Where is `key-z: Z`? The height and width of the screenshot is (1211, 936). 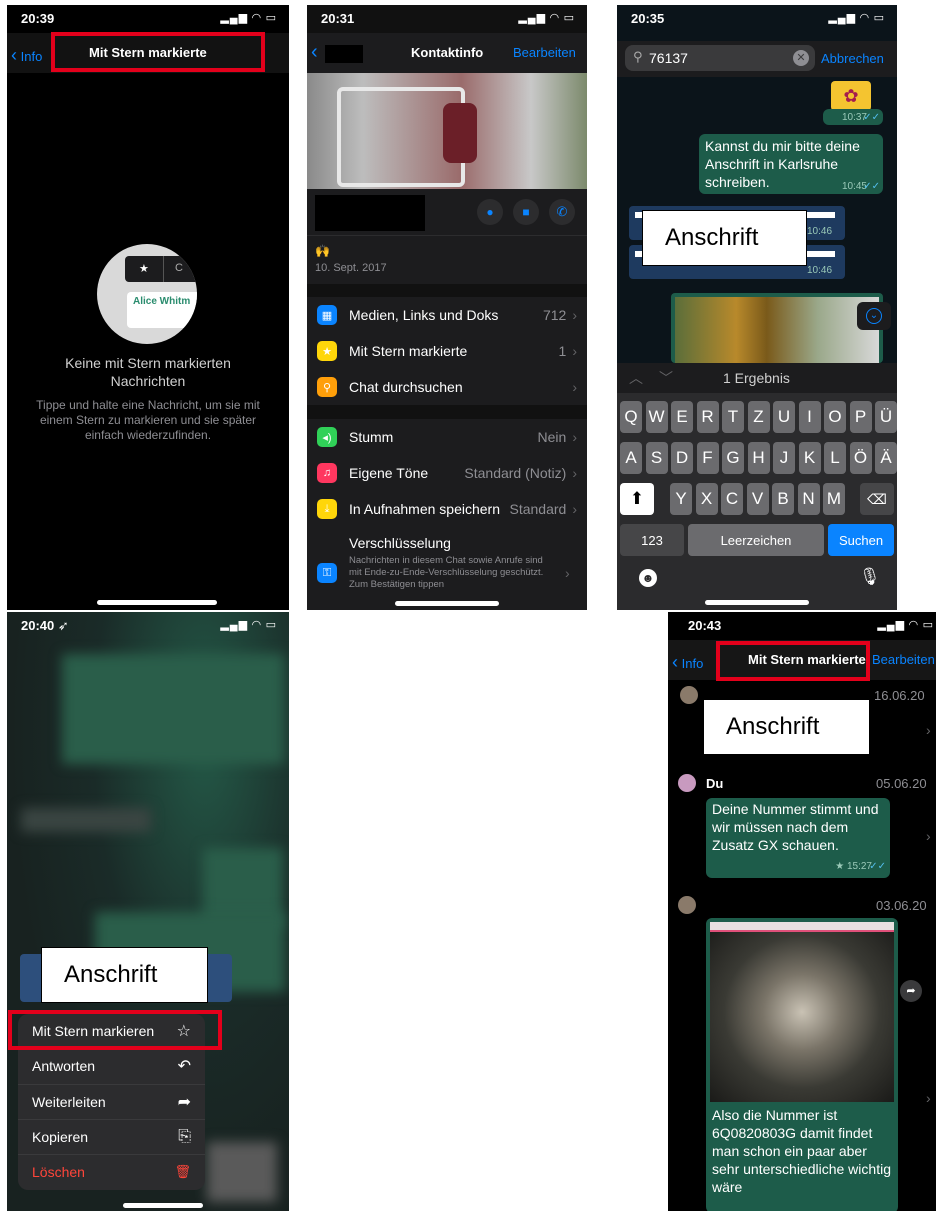 key-z: Z is located at coordinates (758, 417).